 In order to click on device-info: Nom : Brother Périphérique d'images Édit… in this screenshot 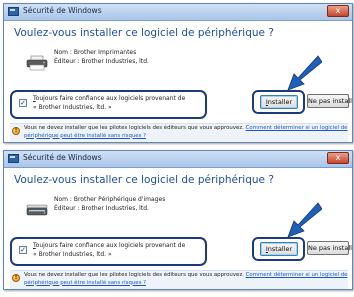, I will do `click(109, 204)`.